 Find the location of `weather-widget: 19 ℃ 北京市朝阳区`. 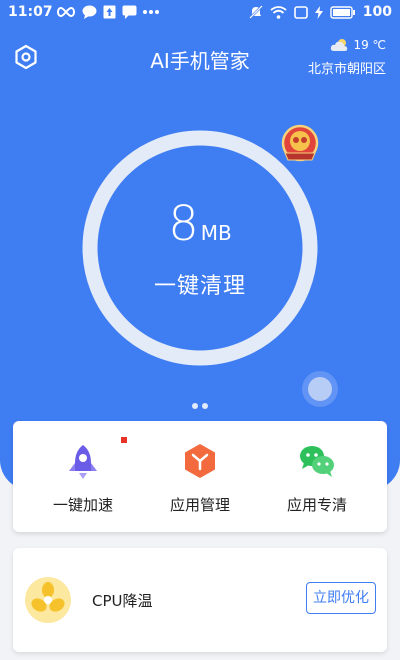

weather-widget: 19 ℃ 北京市朝阳区 is located at coordinates (347, 57).